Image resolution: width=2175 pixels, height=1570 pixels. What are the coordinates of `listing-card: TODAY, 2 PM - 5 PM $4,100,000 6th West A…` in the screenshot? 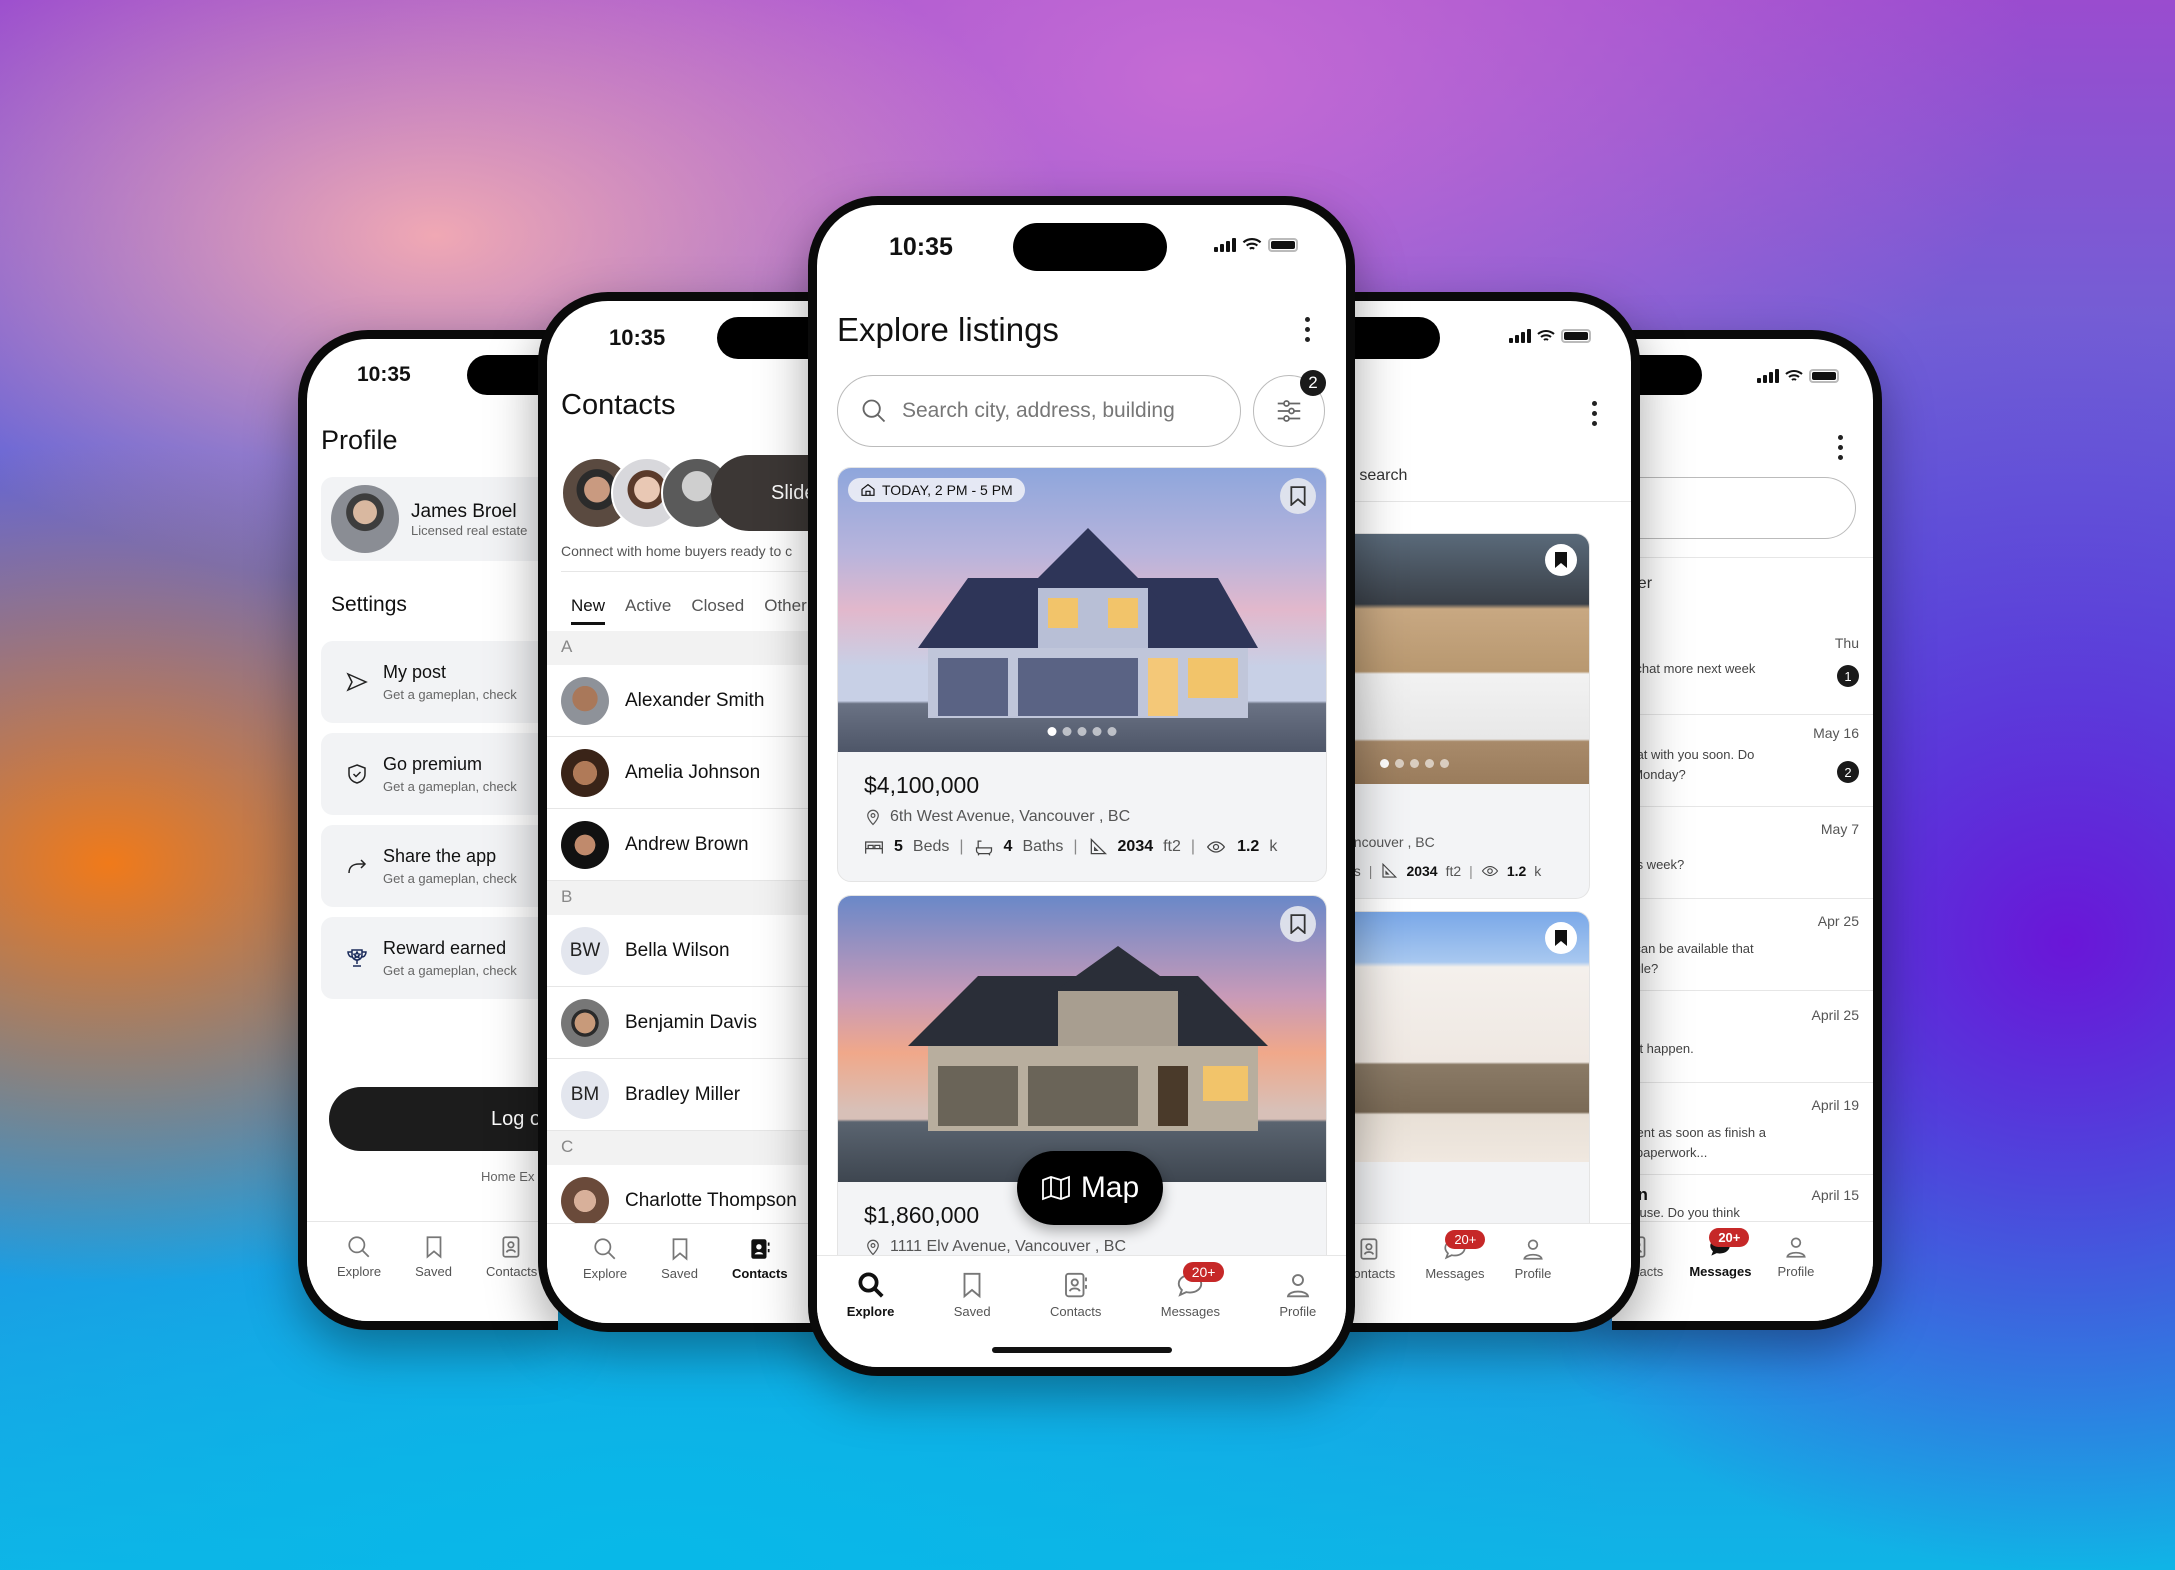 It's located at (1082, 674).